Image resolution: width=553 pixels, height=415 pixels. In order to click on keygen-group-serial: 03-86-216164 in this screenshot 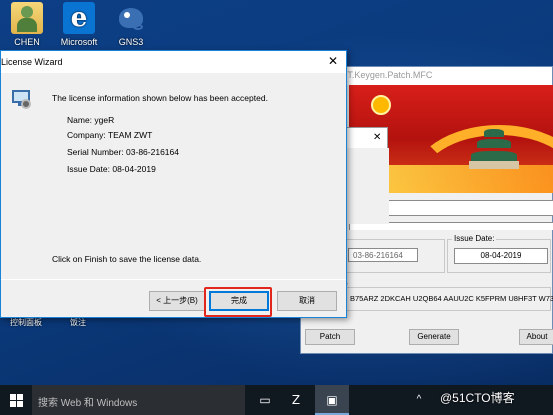, I will do `click(394, 256)`.